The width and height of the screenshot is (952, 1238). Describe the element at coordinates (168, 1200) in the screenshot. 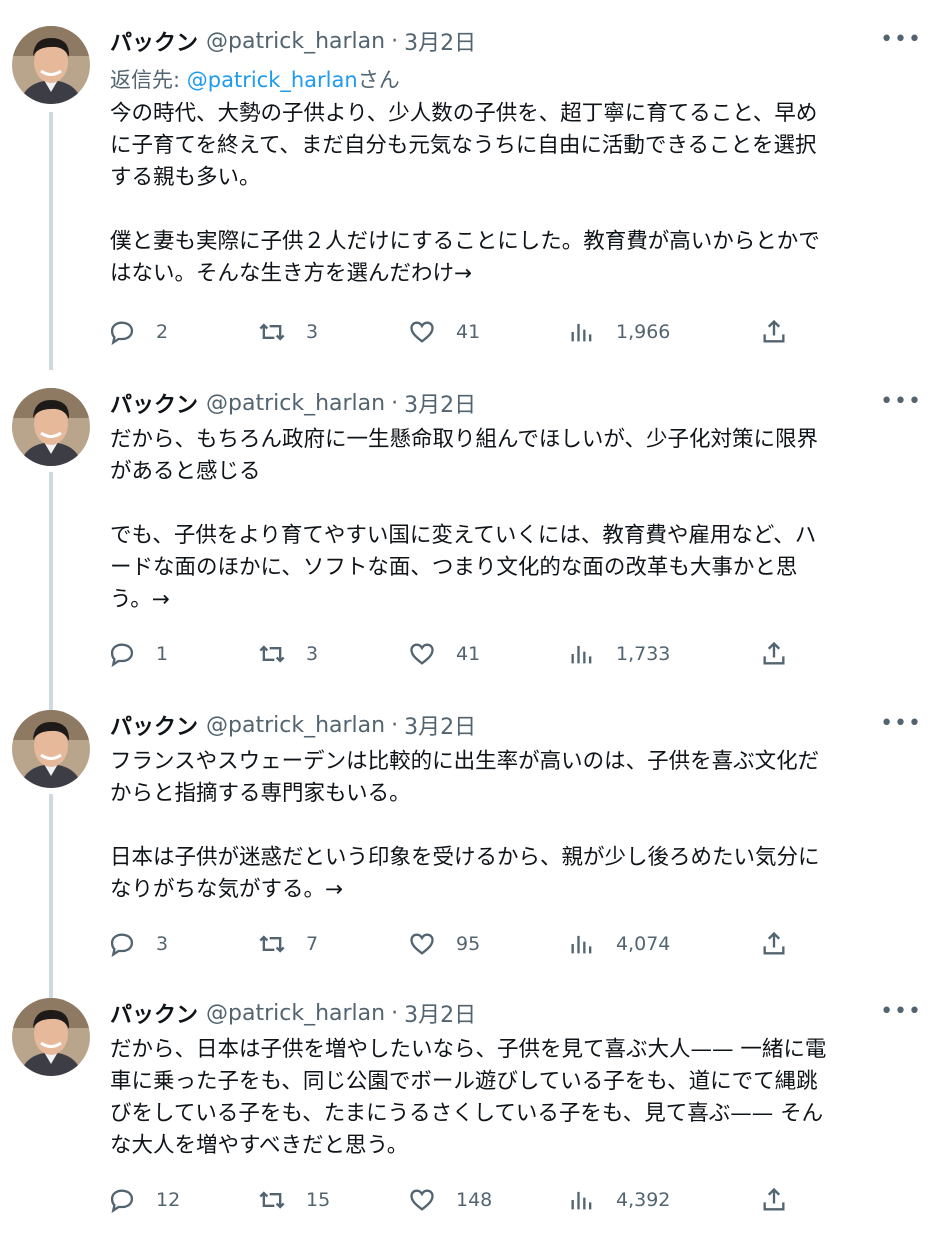

I see `reply-count: 12` at that location.